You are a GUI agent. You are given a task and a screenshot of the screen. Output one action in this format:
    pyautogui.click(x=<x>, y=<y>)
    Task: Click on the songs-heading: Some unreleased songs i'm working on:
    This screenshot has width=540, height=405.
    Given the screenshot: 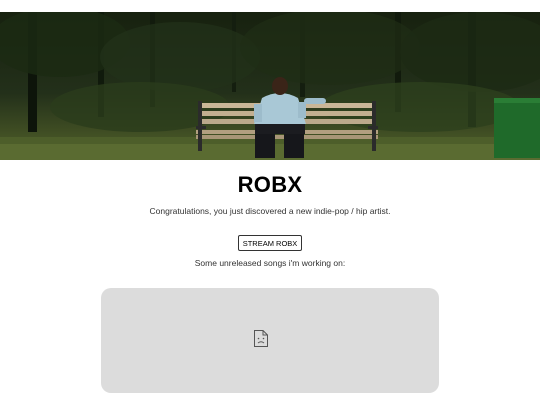 What is the action you would take?
    pyautogui.click(x=270, y=263)
    